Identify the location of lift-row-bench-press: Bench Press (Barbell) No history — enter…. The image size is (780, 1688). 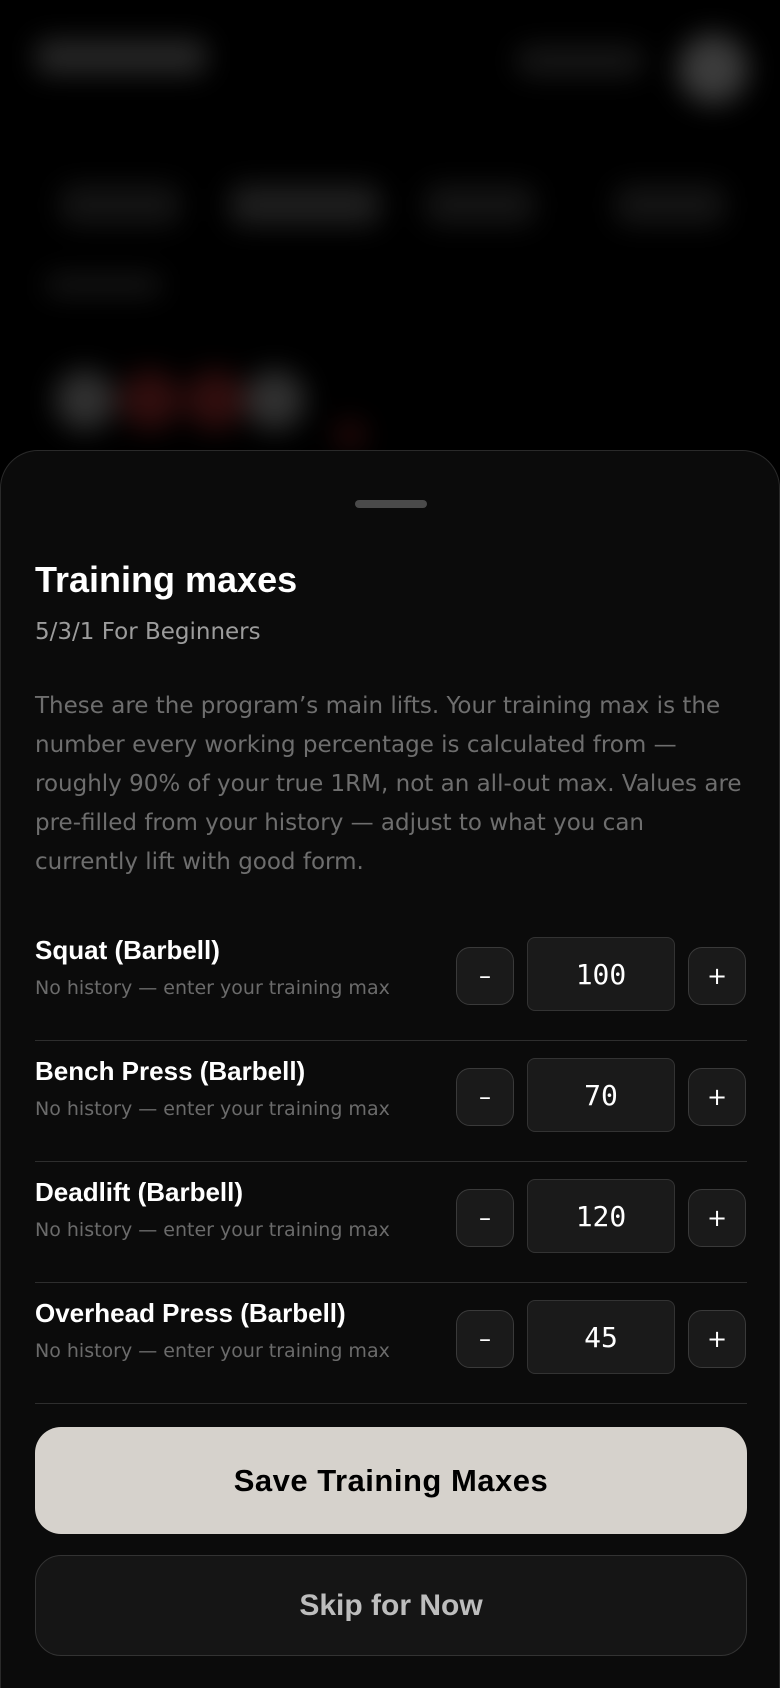
(391, 1101).